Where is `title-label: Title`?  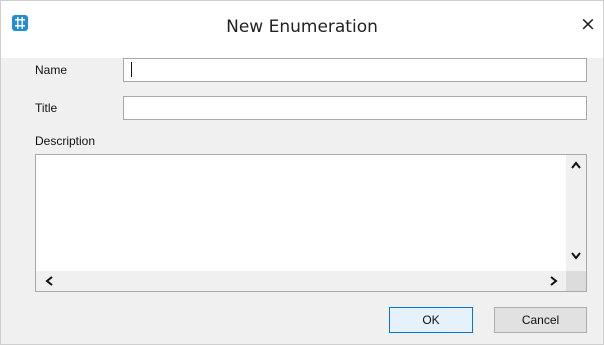 title-label: Title is located at coordinates (46, 108).